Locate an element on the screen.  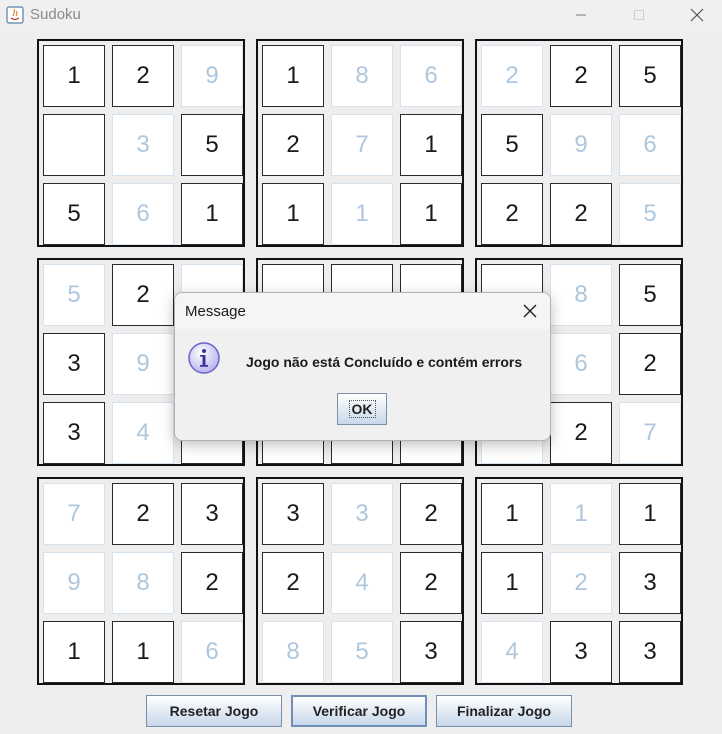
minimize-icon is located at coordinates (581, 15).